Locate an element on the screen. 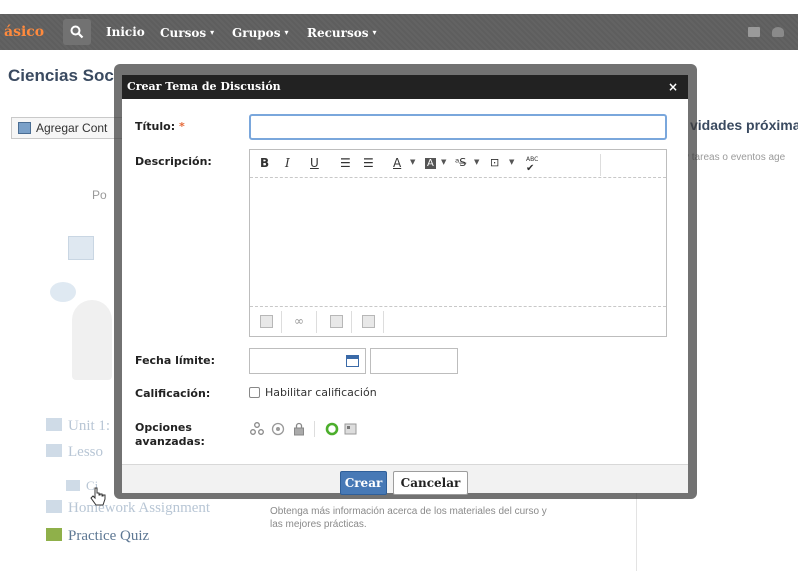 The height and width of the screenshot is (571, 798). nav-inicio: Inicio is located at coordinates (125, 32).